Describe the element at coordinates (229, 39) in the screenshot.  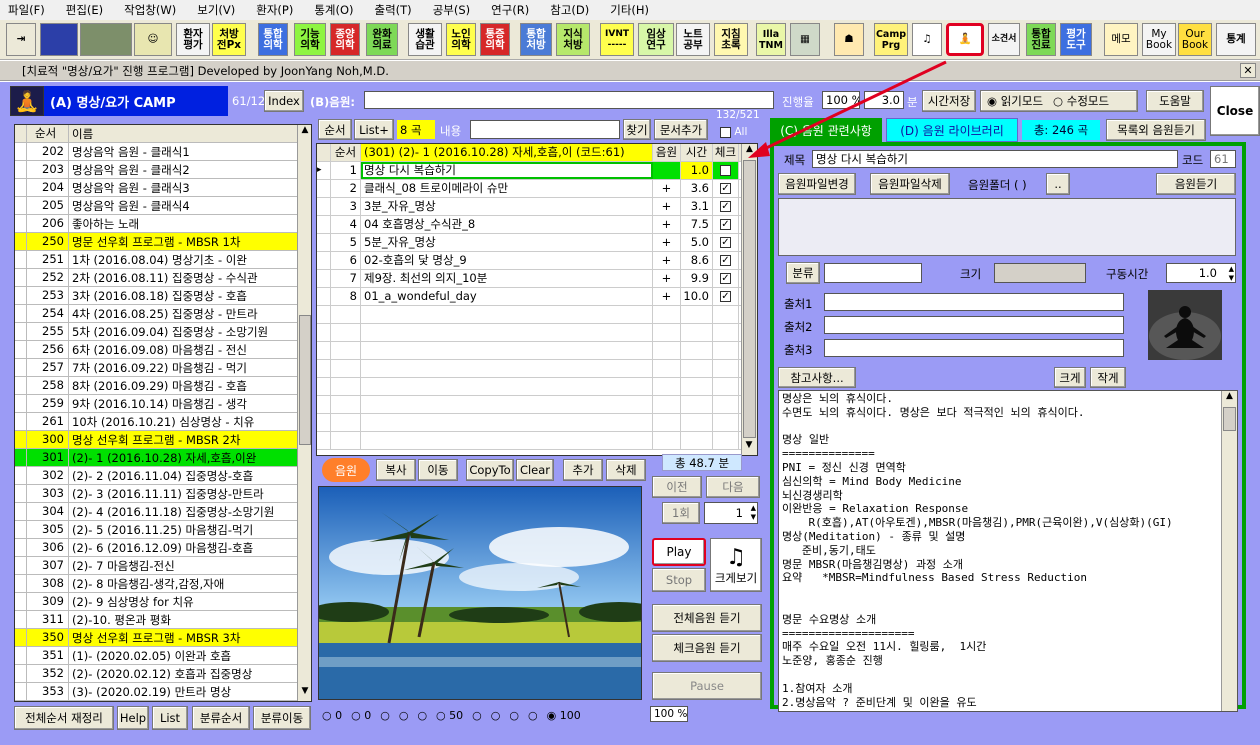
I see `tb-prescription: 처방 전Px` at that location.